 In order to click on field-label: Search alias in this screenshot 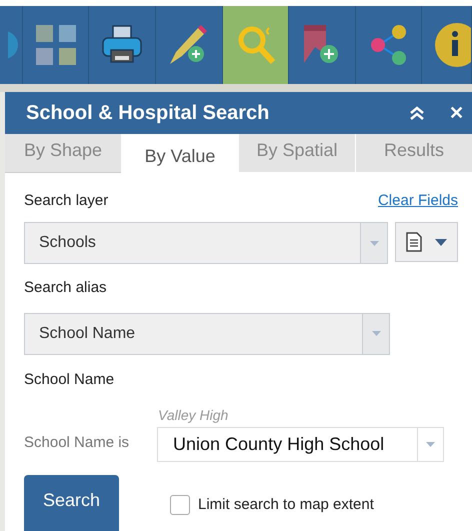, I will do `click(66, 288)`.